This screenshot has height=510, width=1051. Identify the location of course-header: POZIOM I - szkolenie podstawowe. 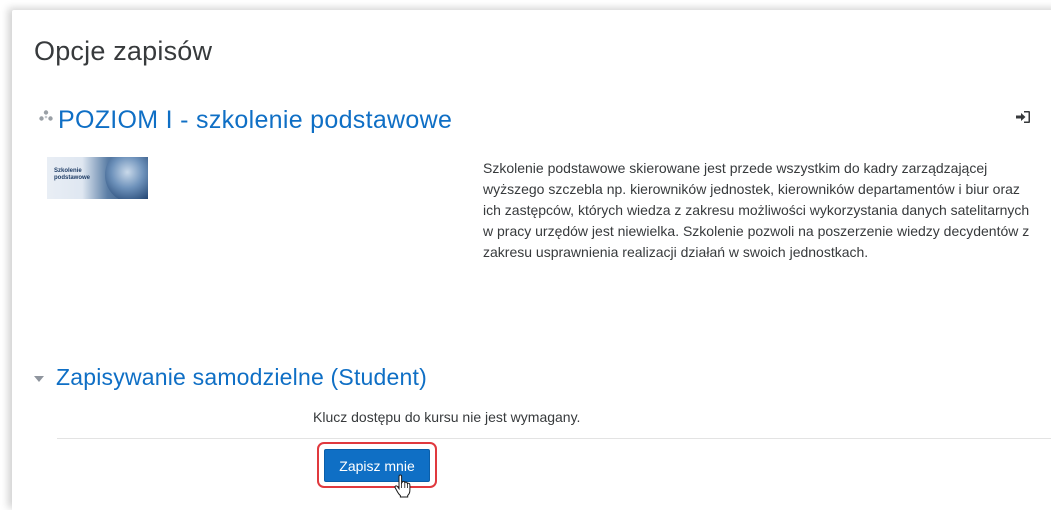
(245, 120).